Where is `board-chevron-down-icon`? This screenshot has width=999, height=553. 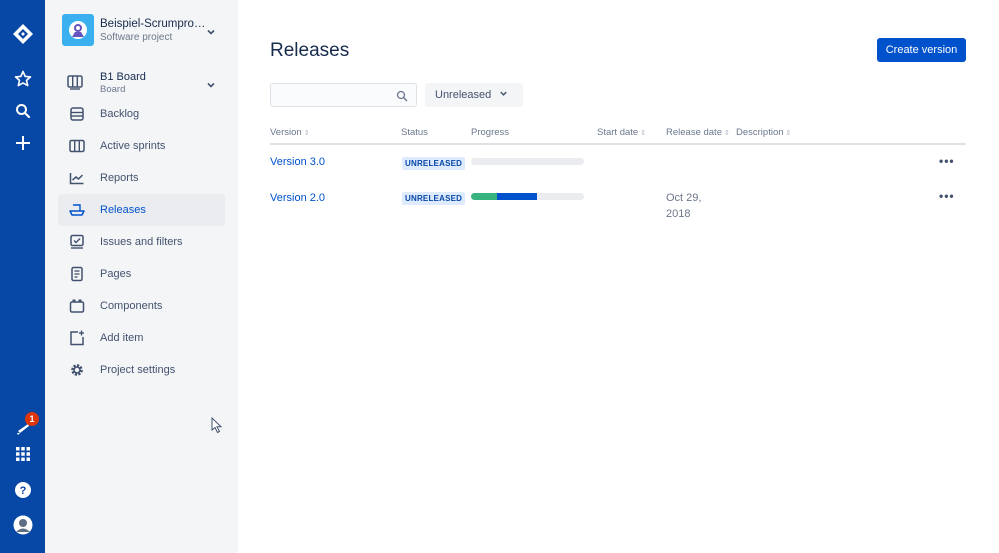 board-chevron-down-icon is located at coordinates (211, 86).